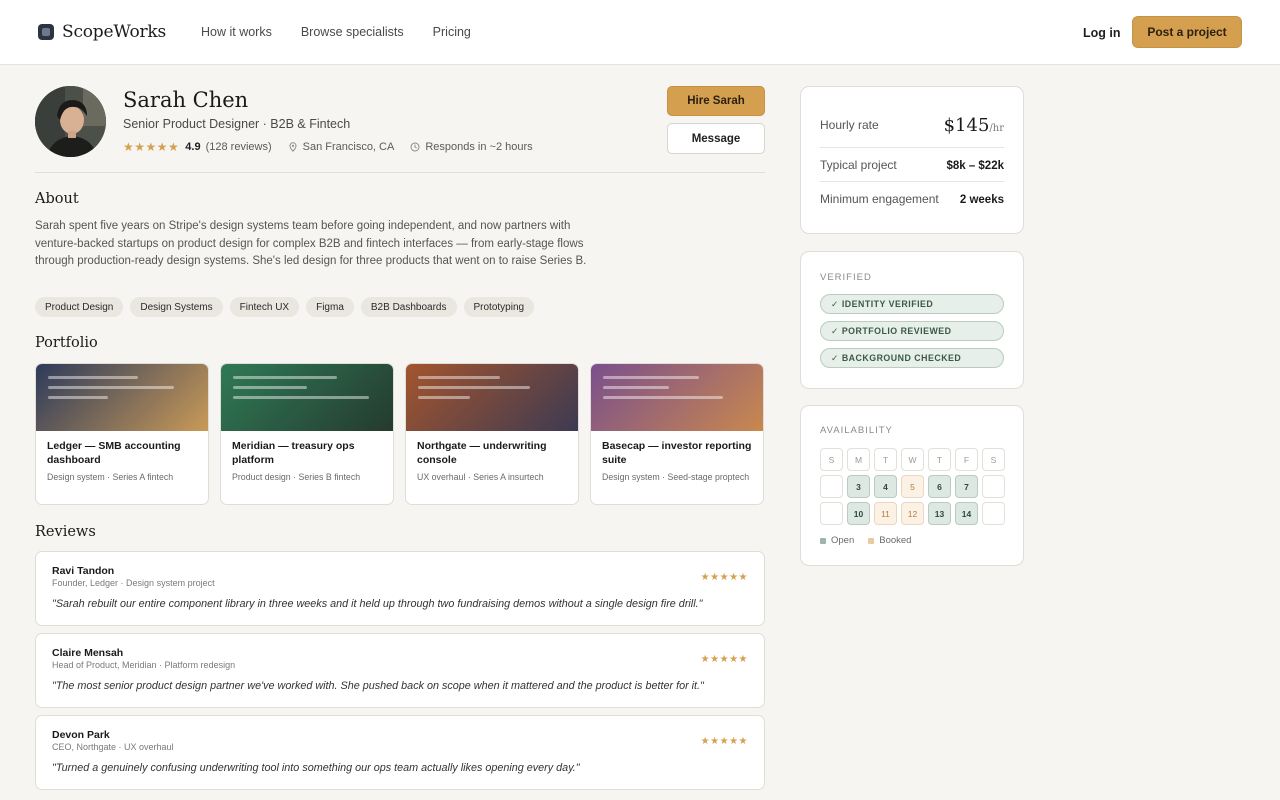 Image resolution: width=1280 pixels, height=800 pixels. I want to click on reviewer-name: Claire Mensah, so click(88, 653).